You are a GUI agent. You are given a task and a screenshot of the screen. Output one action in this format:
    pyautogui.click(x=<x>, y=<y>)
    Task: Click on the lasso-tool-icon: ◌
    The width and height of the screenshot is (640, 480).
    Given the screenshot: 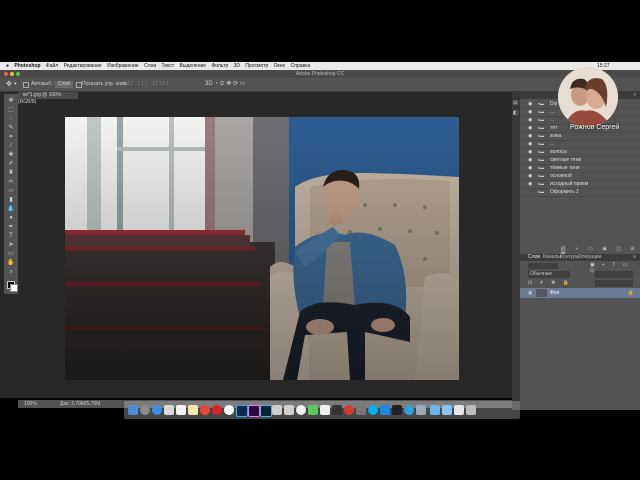 What is the action you would take?
    pyautogui.click(x=11, y=119)
    